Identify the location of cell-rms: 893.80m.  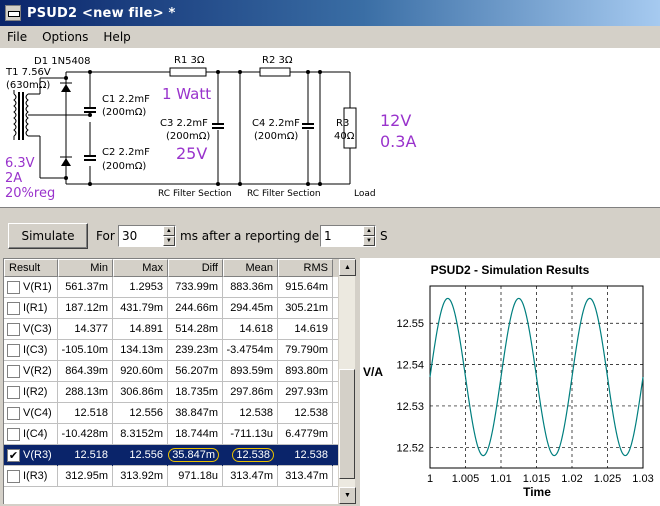
(305, 371).